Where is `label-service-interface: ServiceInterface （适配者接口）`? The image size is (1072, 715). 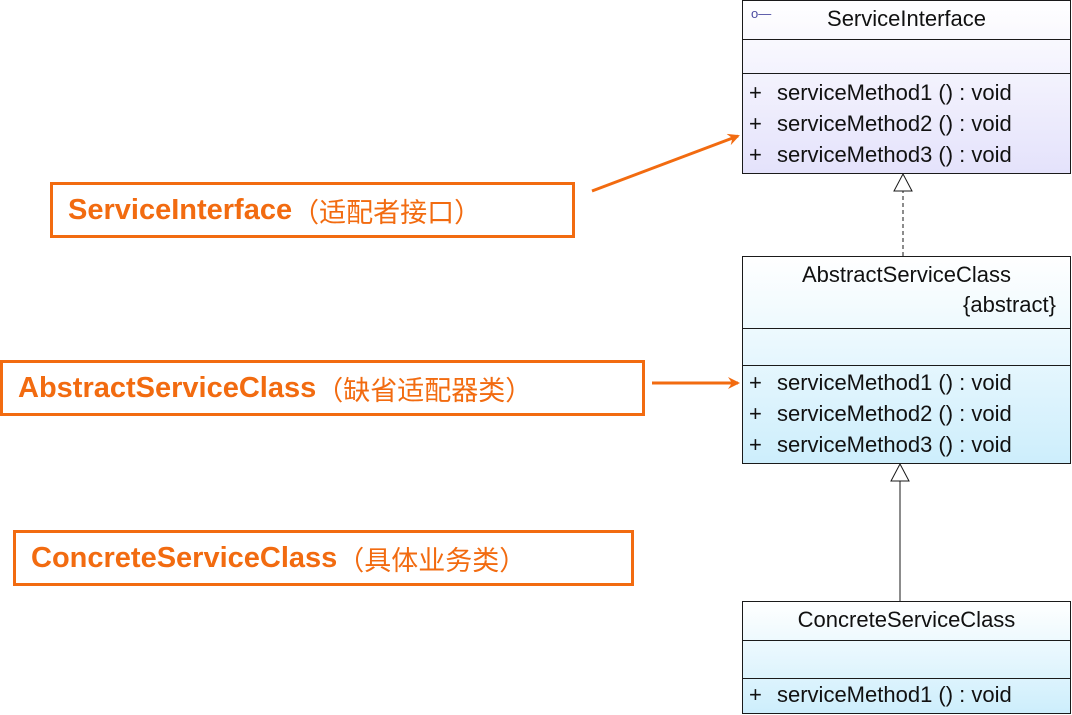
label-service-interface: ServiceInterface （适配者接口） is located at coordinates (312, 210).